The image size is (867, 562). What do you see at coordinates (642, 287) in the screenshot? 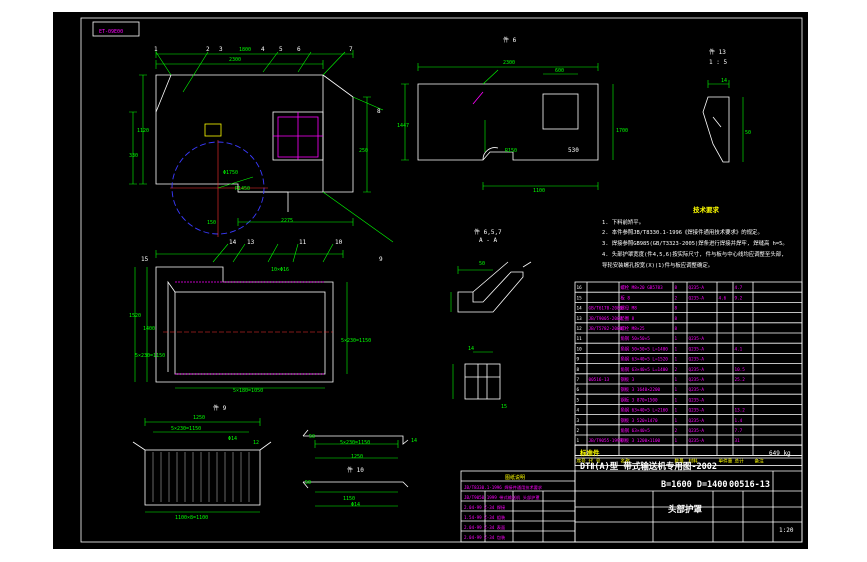
I see `bom-cell: 螺栓 M8×20 GB5783` at bounding box center [642, 287].